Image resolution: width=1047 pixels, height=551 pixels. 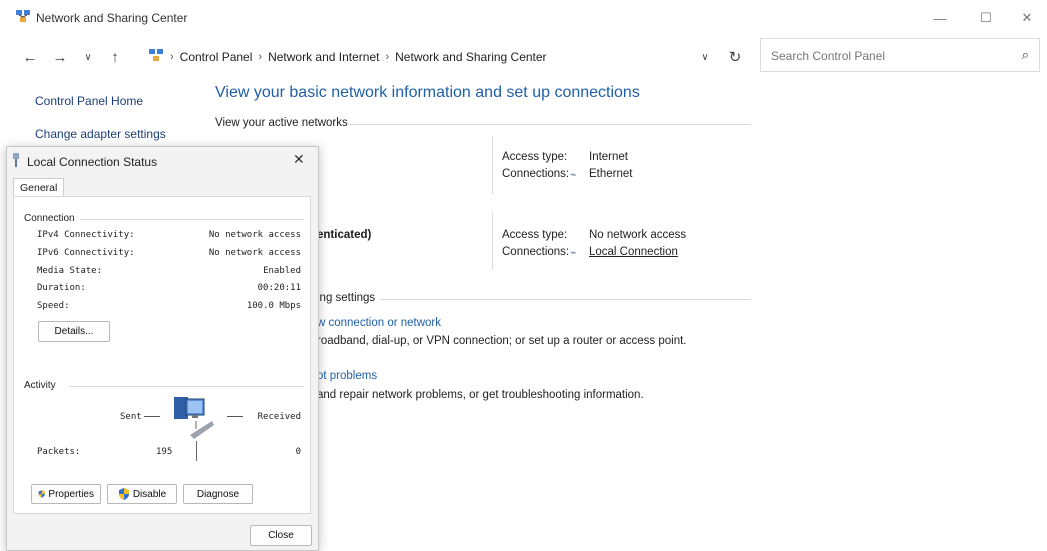 What do you see at coordinates (470, 57) in the screenshot?
I see `breadcrumb-item: Network and Sharing Center` at bounding box center [470, 57].